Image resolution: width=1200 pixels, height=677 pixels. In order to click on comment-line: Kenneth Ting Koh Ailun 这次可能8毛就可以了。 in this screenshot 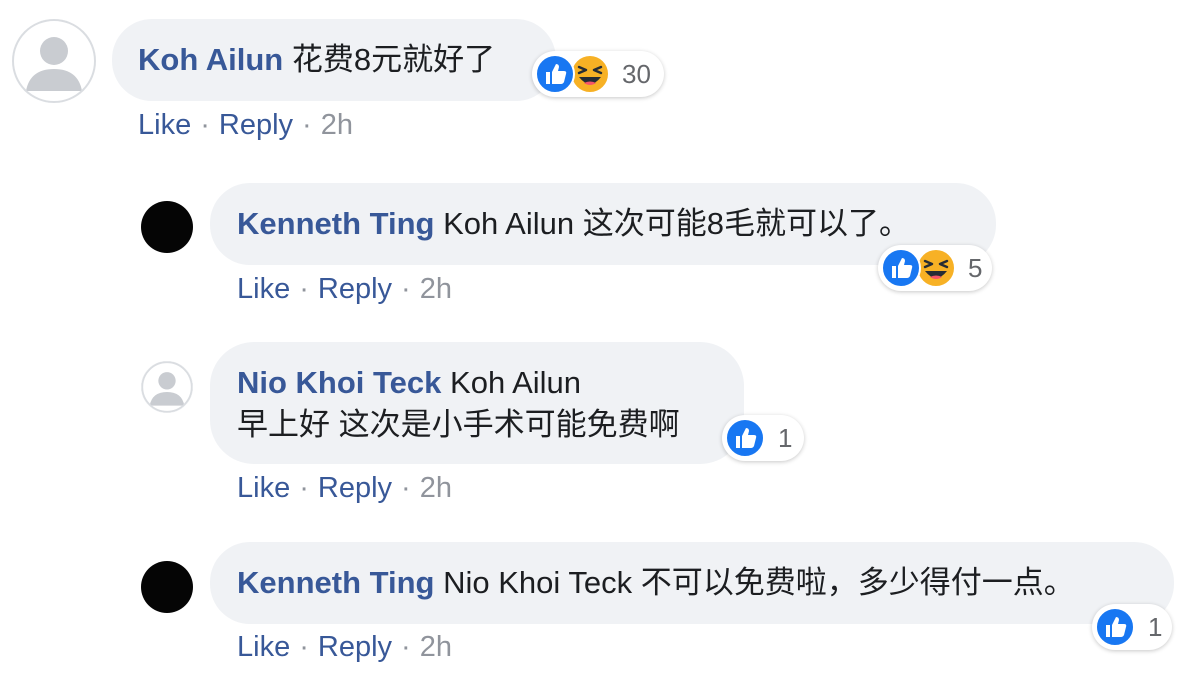, I will do `click(573, 224)`.